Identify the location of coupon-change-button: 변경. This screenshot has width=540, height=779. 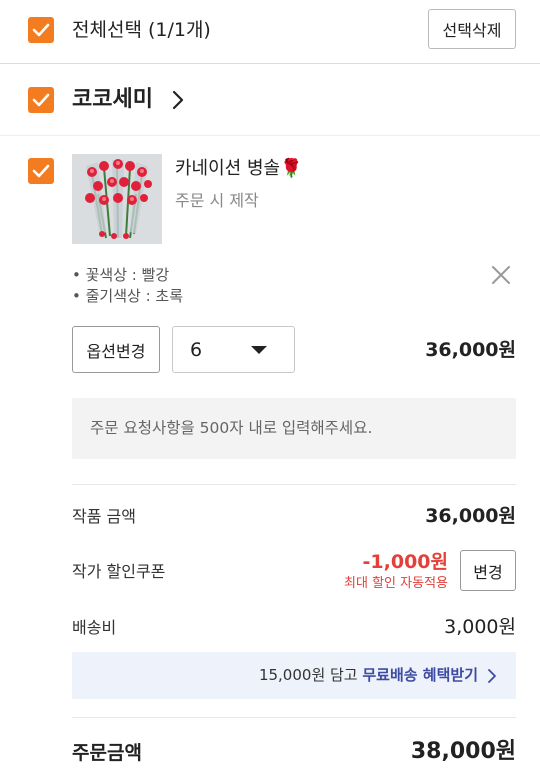
(488, 570).